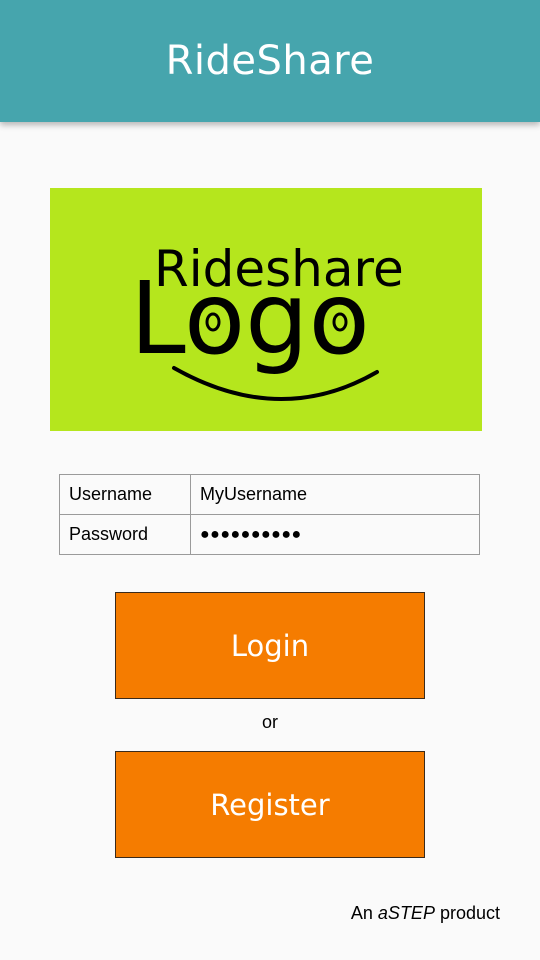 The width and height of the screenshot is (540, 960). I want to click on footer-brand: aSTEP, so click(406, 913).